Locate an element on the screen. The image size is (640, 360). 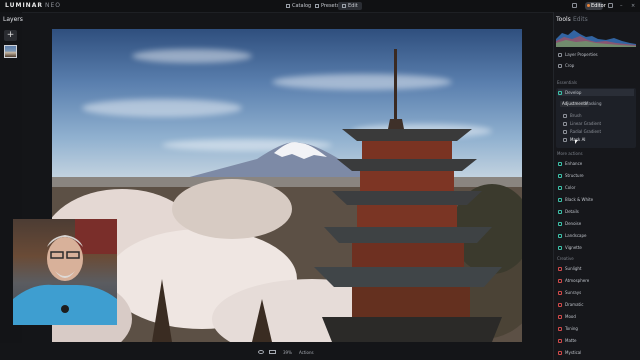
presets-icon is located at coordinates (317, 6).